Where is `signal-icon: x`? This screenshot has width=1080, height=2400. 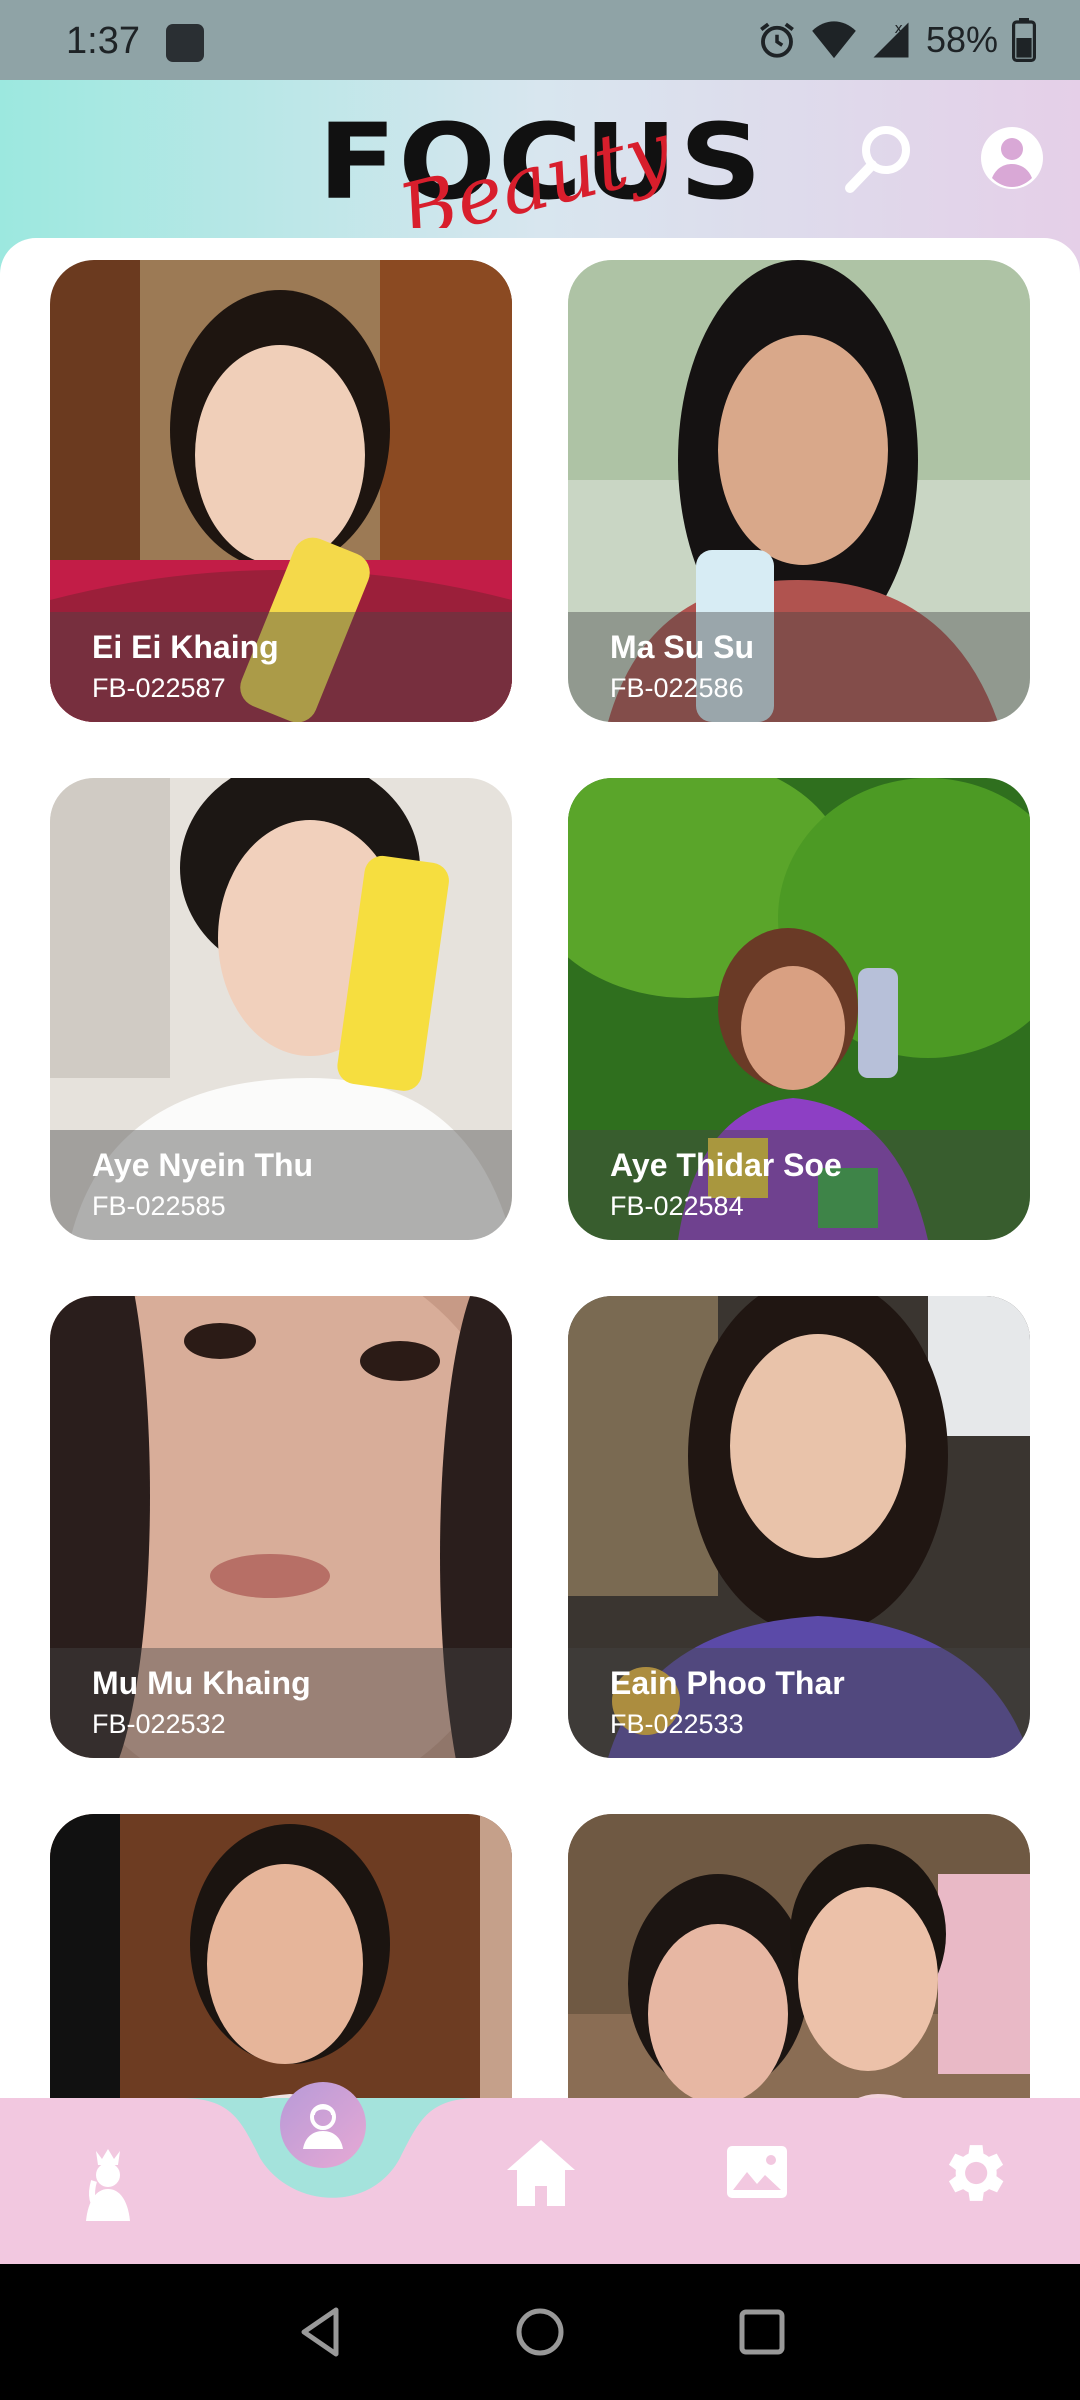 signal-icon: x is located at coordinates (891, 39).